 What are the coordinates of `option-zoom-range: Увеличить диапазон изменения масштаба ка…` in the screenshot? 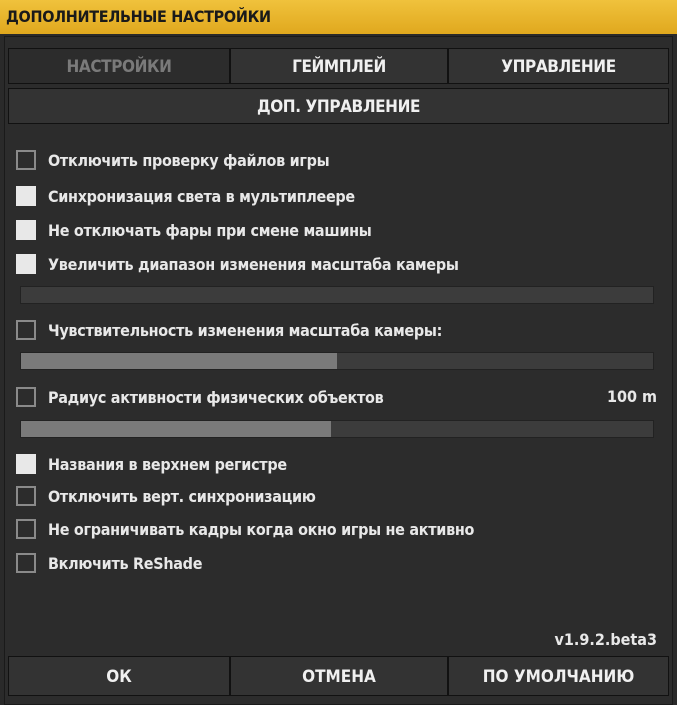 It's located at (237, 264).